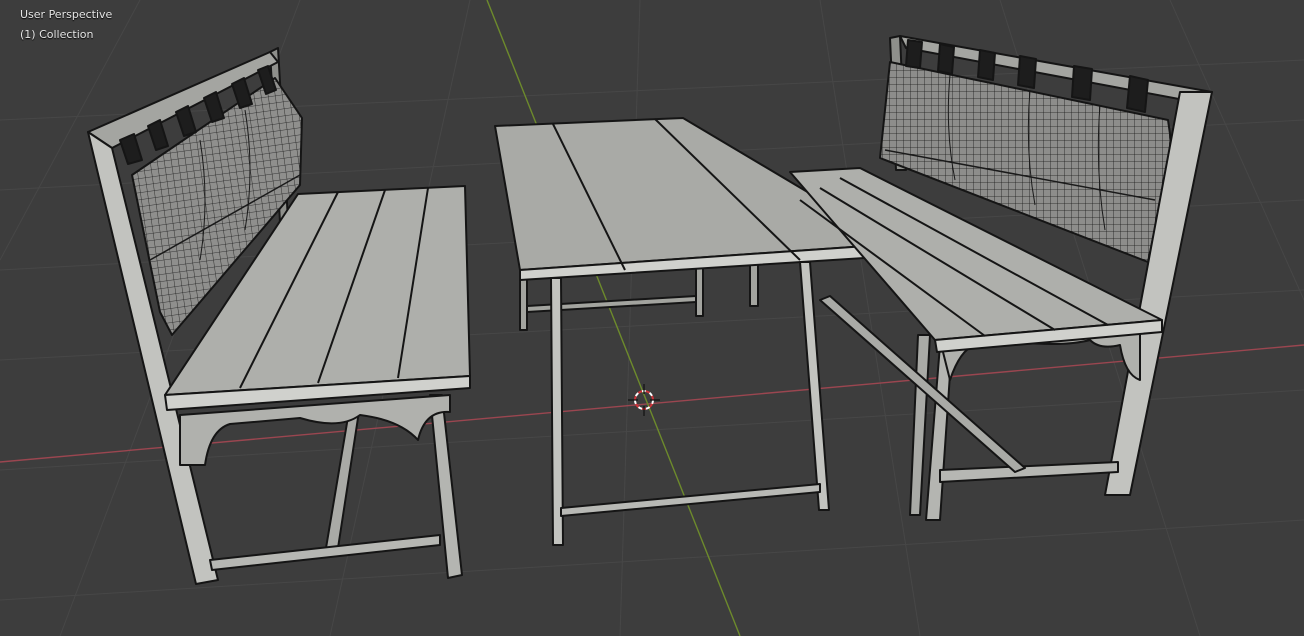  What do you see at coordinates (66, 14) in the screenshot?
I see `view-mode-label: User Perspective` at bounding box center [66, 14].